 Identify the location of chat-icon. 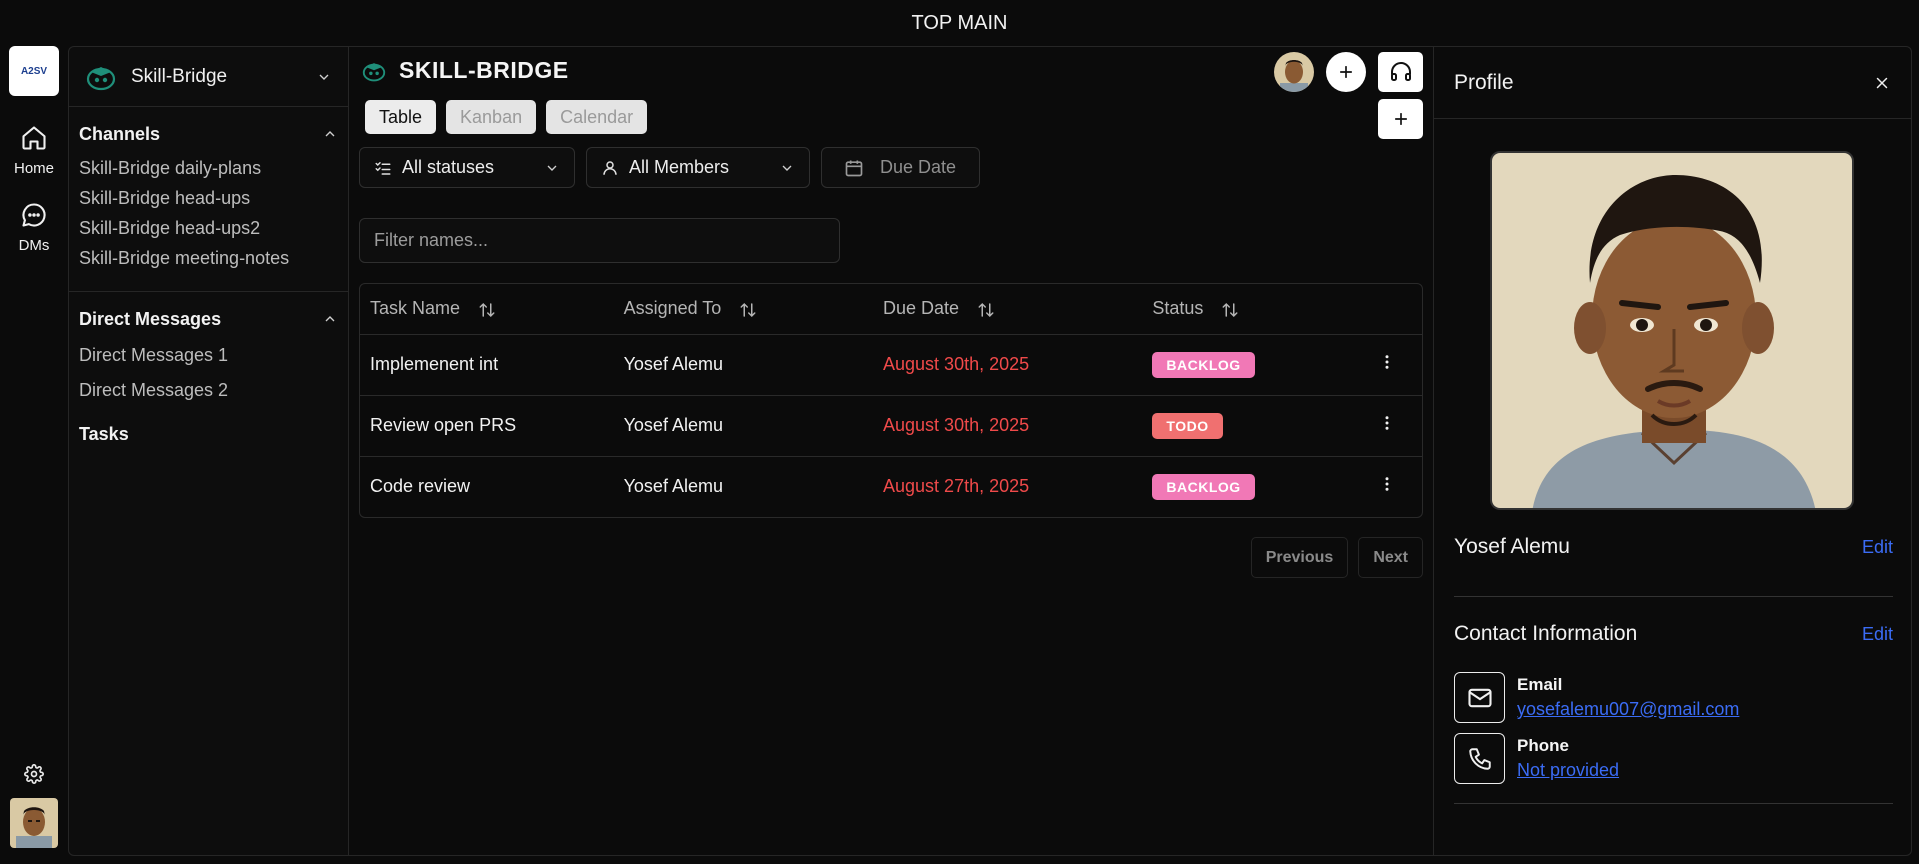
(34, 215).